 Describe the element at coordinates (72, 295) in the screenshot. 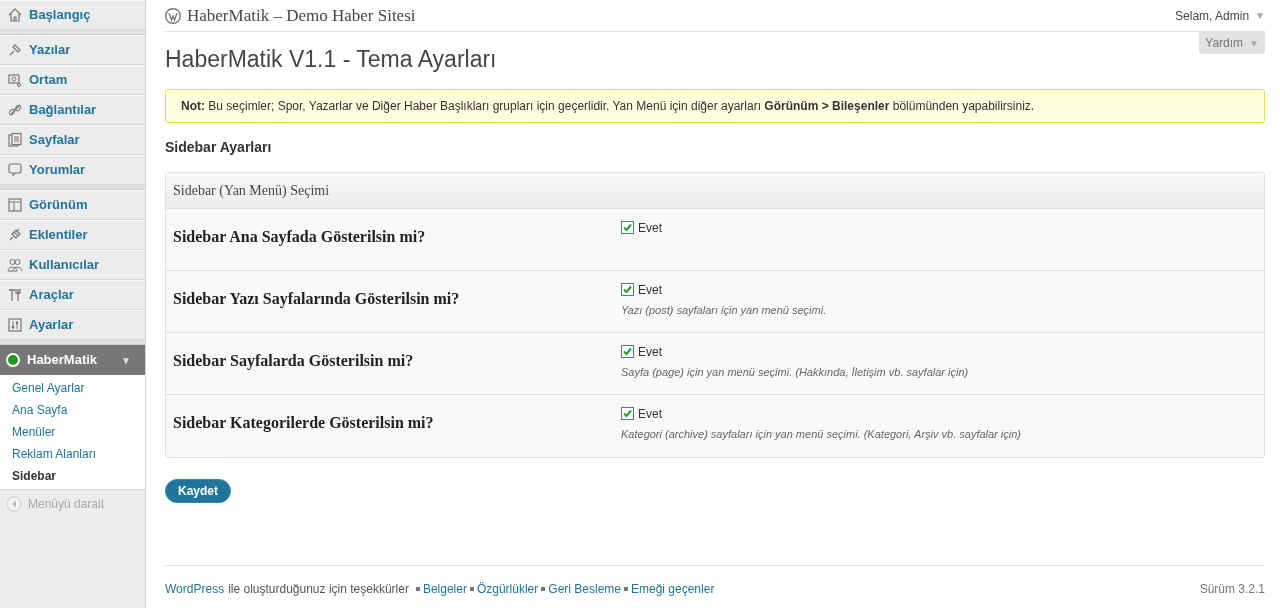

I see `menu-item: Araçlar` at that location.